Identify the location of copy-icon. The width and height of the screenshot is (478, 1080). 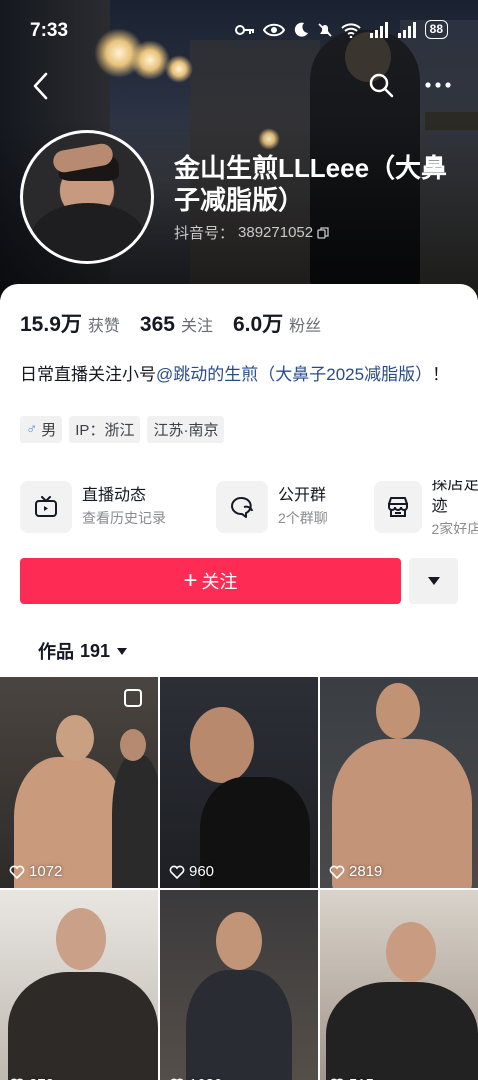
(323, 232).